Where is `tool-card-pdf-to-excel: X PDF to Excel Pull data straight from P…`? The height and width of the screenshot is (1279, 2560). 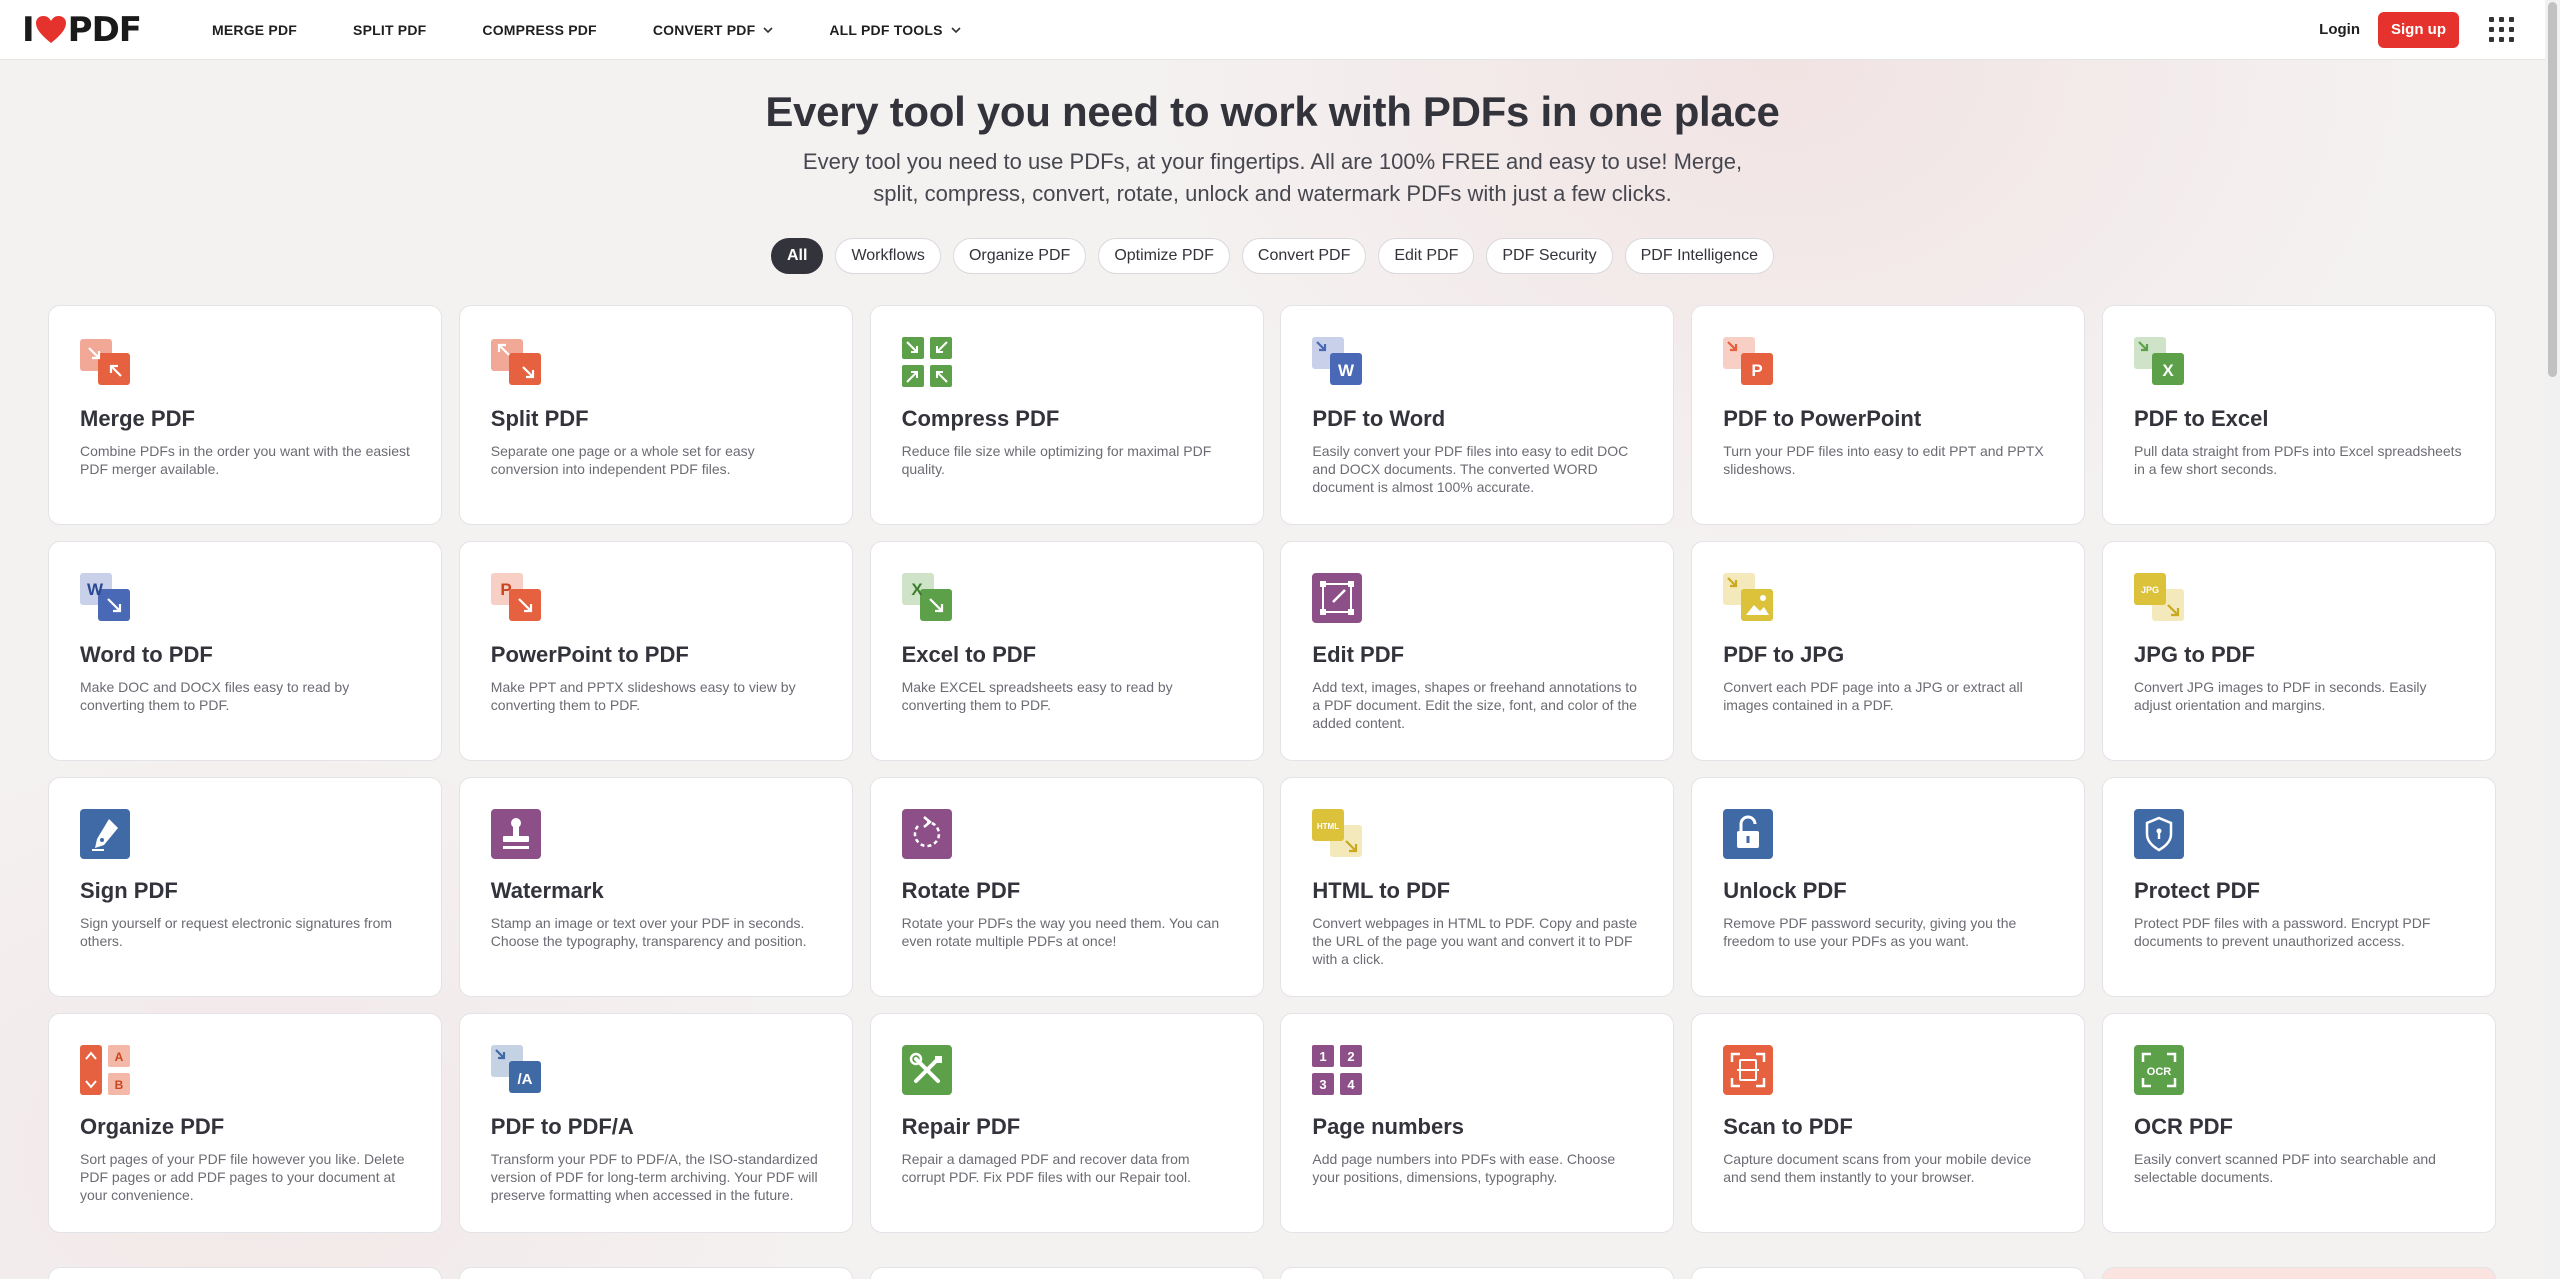
tool-card-pdf-to-excel: X PDF to Excel Pull data straight from P… is located at coordinates (2298, 415).